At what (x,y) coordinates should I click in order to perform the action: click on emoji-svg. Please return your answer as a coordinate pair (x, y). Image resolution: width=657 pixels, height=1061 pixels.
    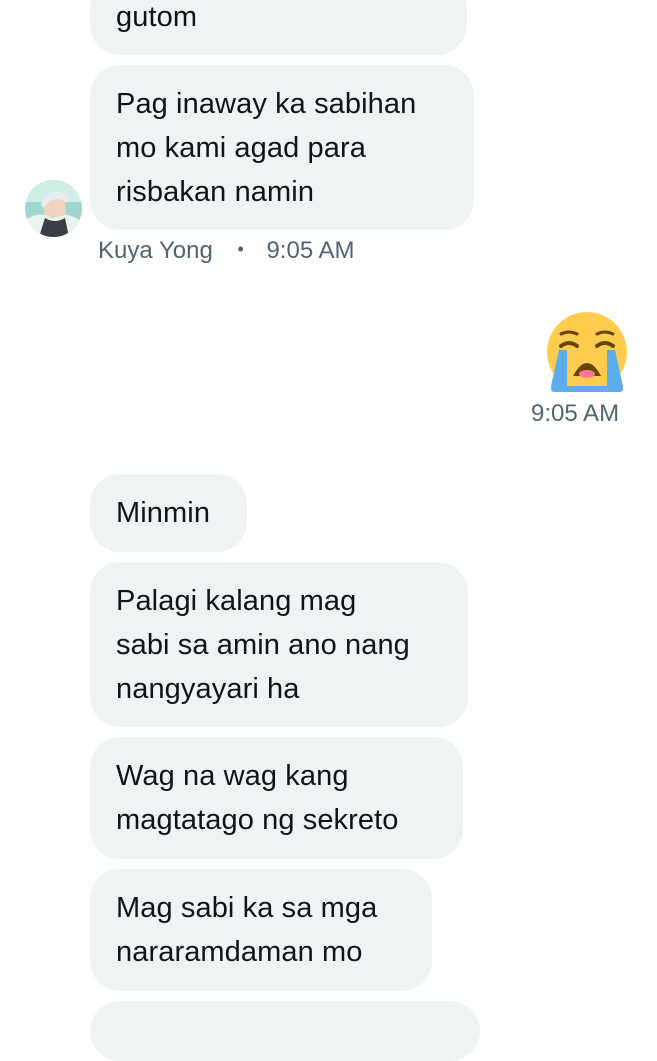
    Looking at the image, I should click on (587, 352).